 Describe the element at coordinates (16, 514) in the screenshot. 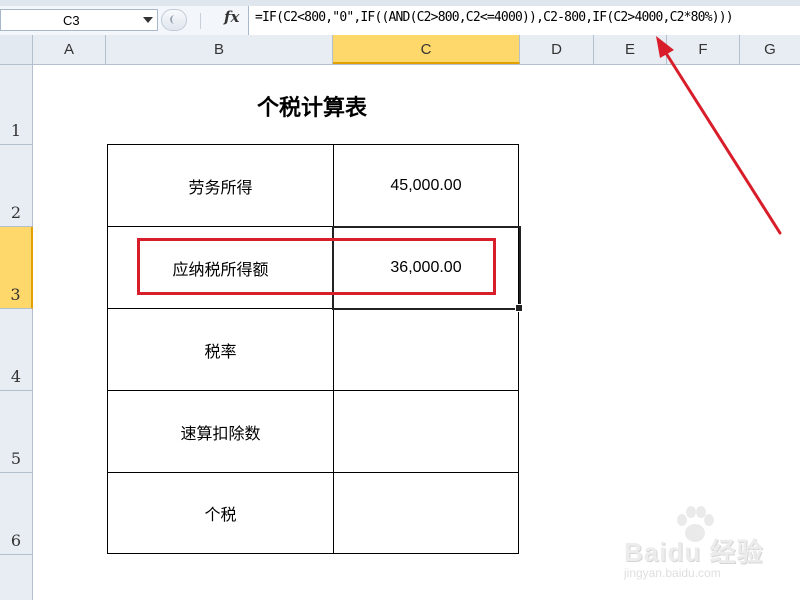

I see `row-header-6: 6` at that location.